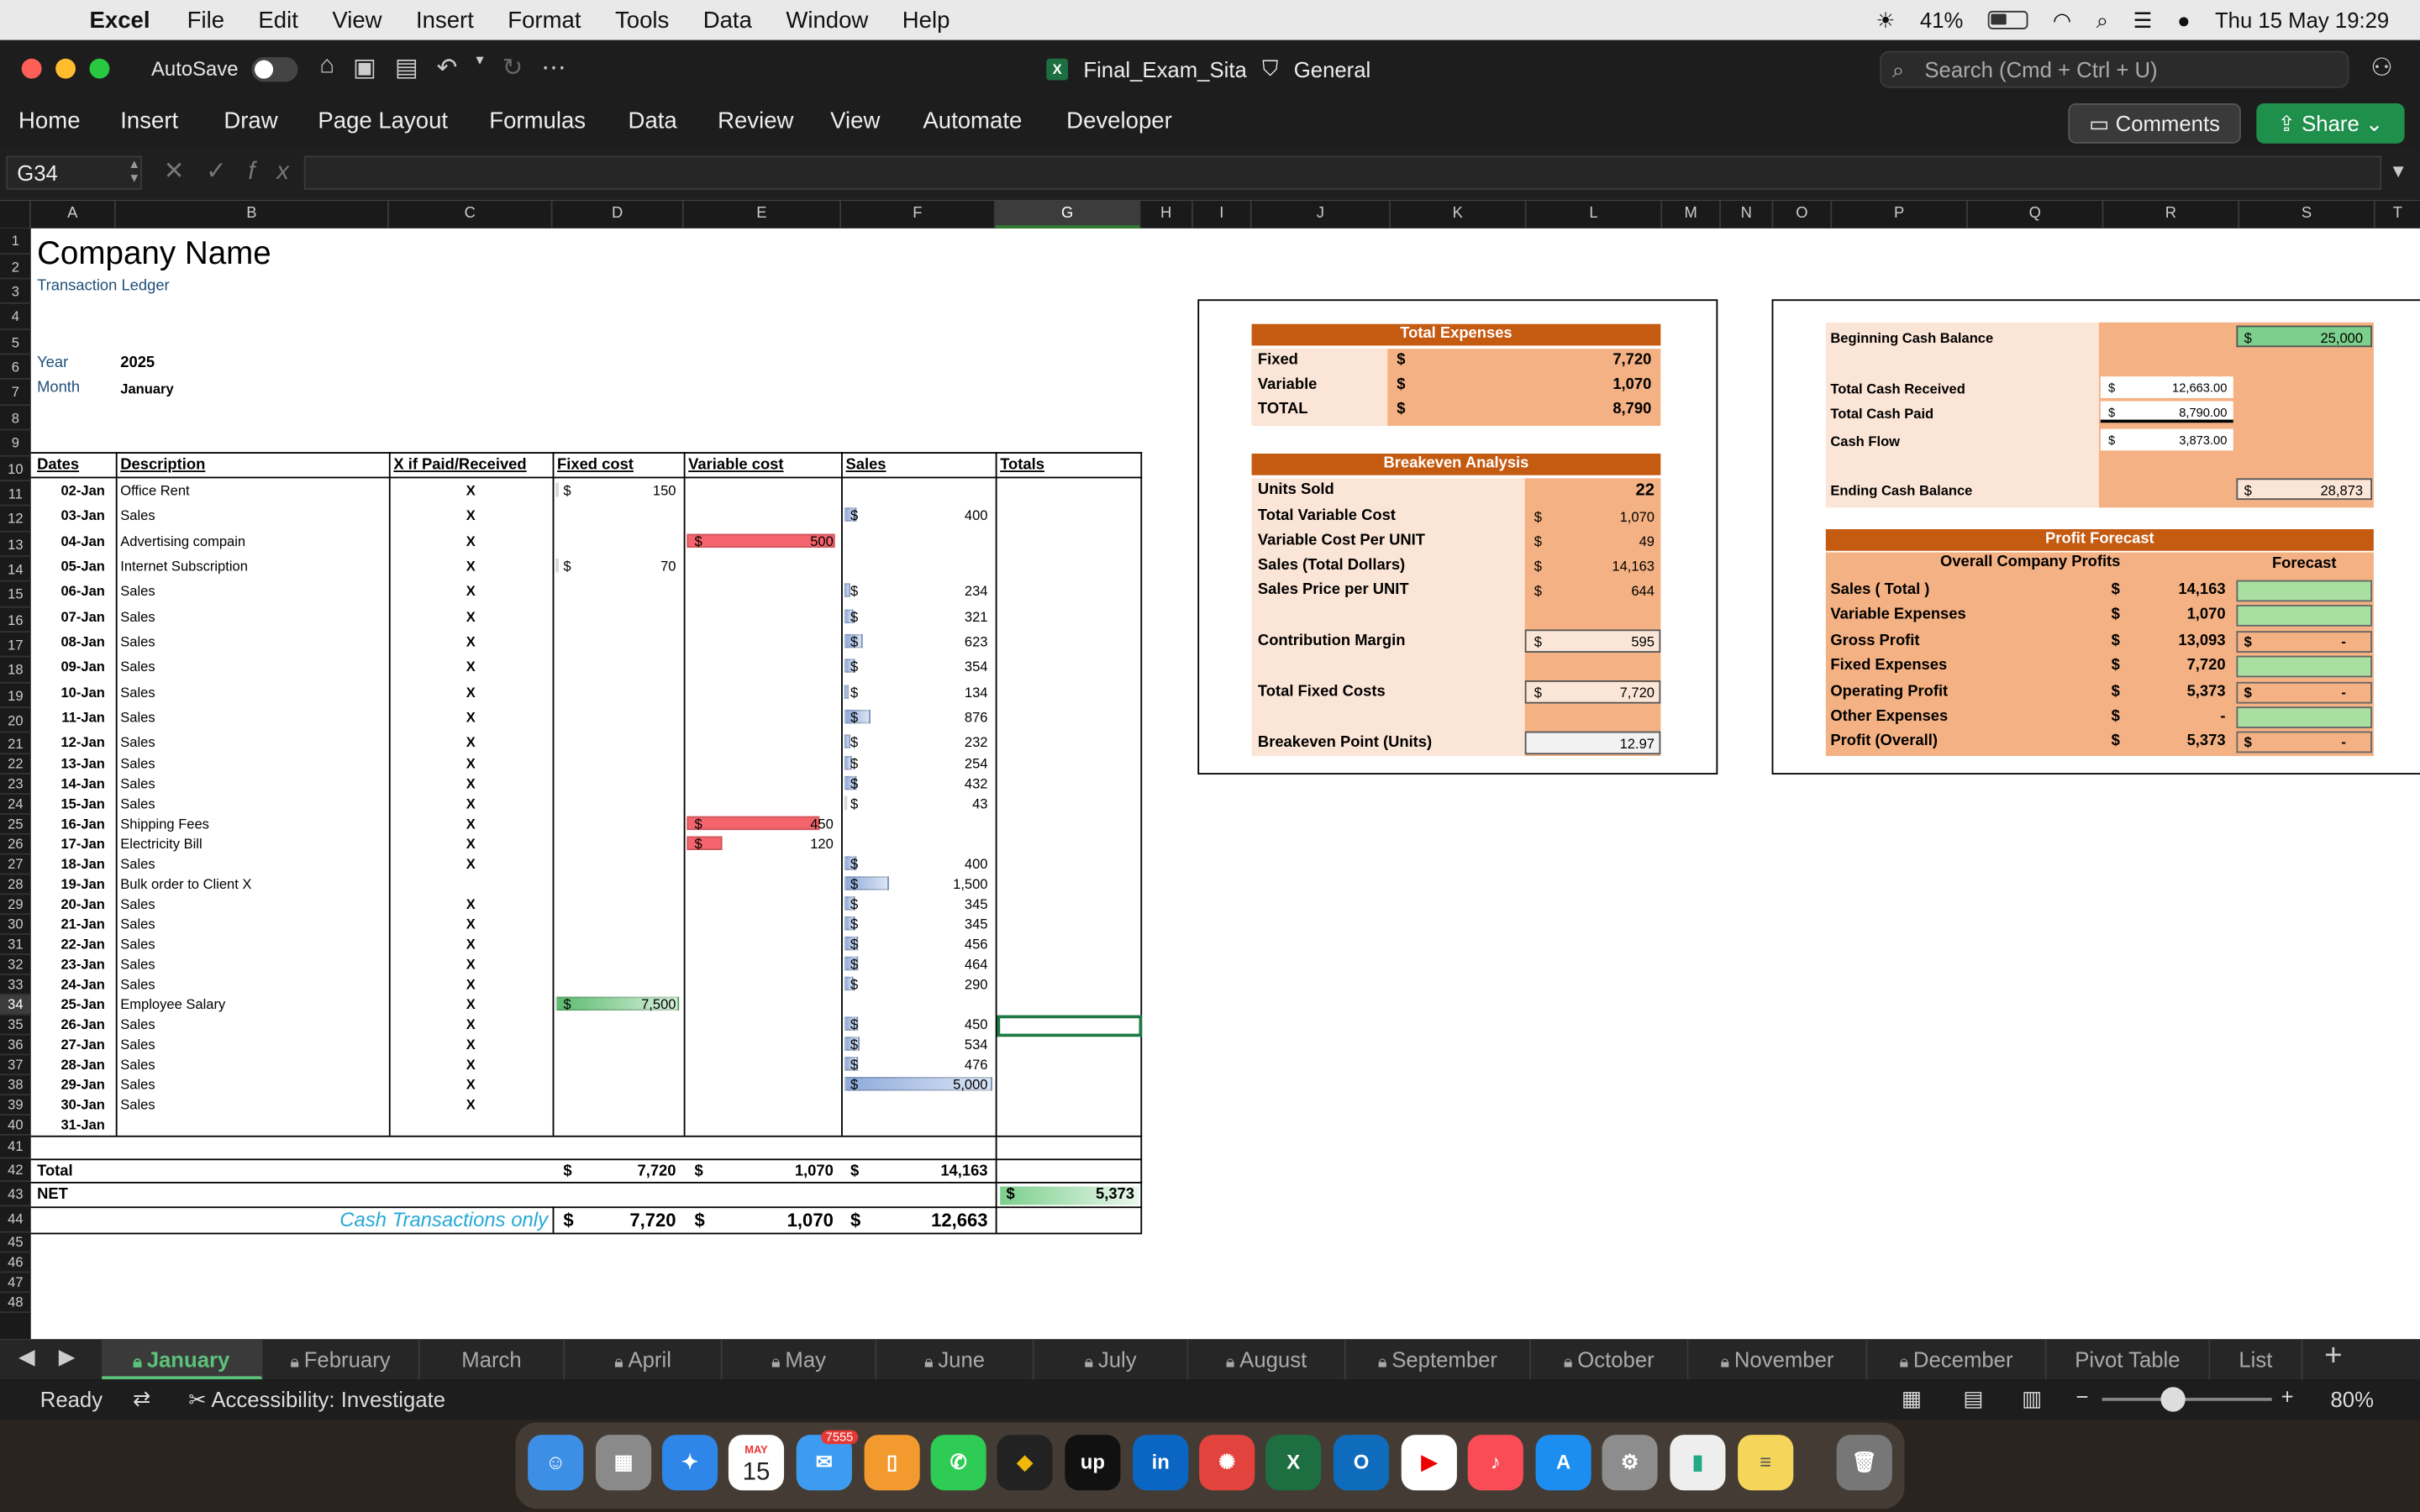 This screenshot has height=1512, width=2420. What do you see at coordinates (15, 1170) in the screenshot?
I see `row-header: 42` at bounding box center [15, 1170].